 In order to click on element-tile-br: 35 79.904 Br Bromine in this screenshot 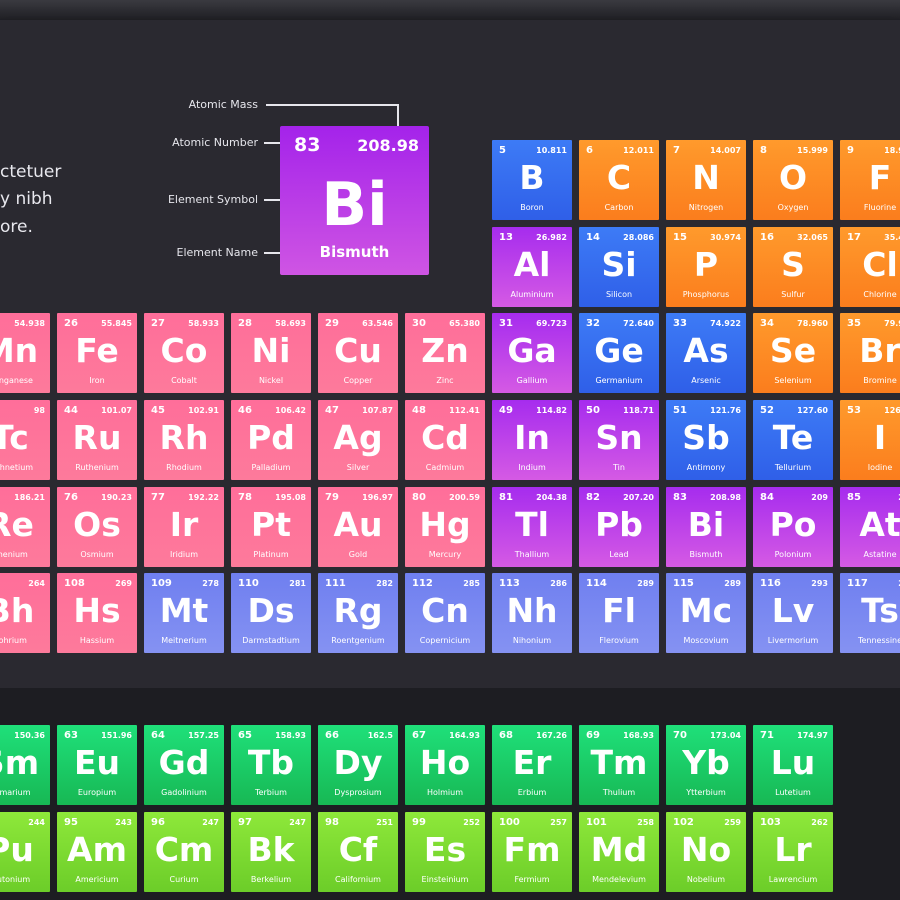, I will do `click(870, 353)`.